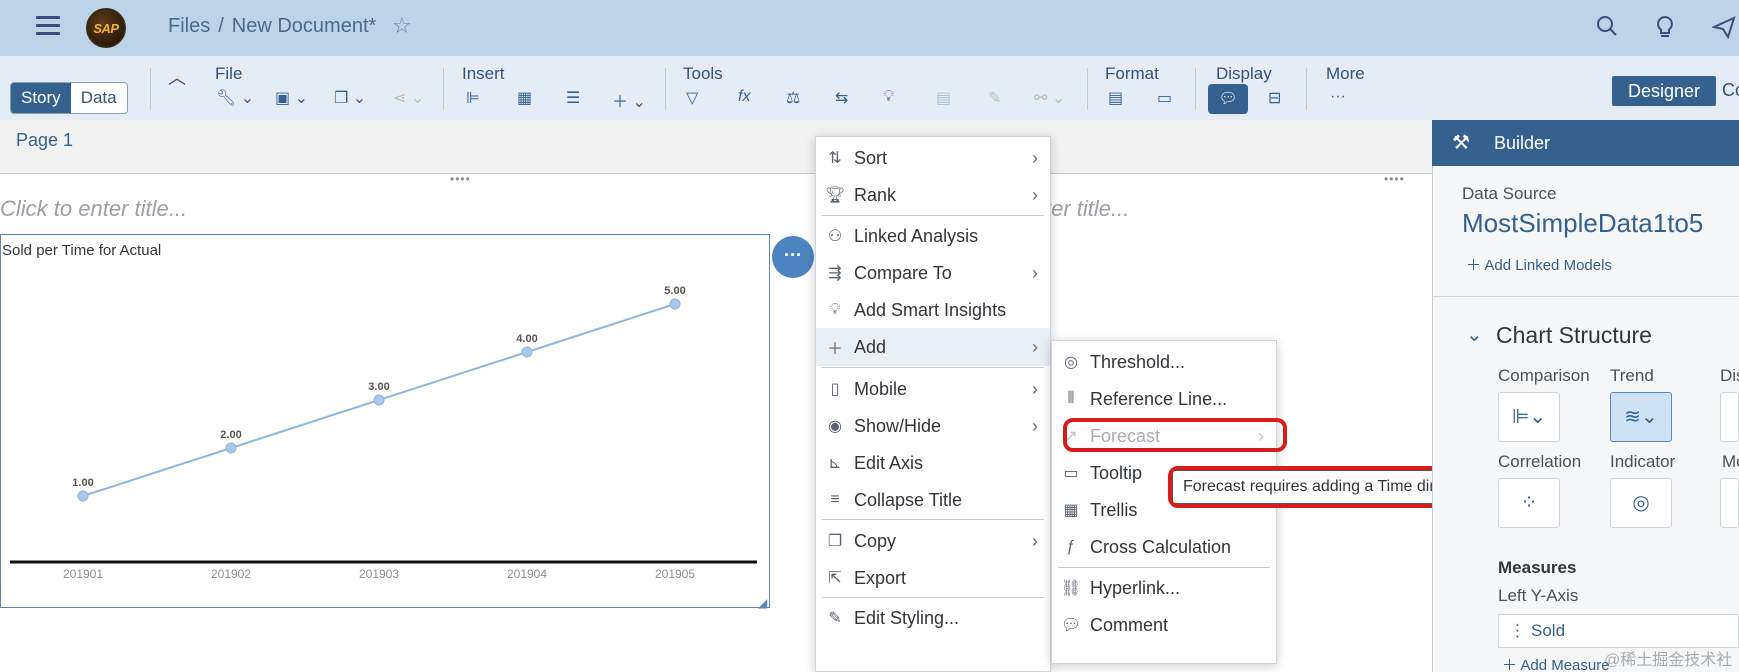  I want to click on search-icon, so click(1607, 29).